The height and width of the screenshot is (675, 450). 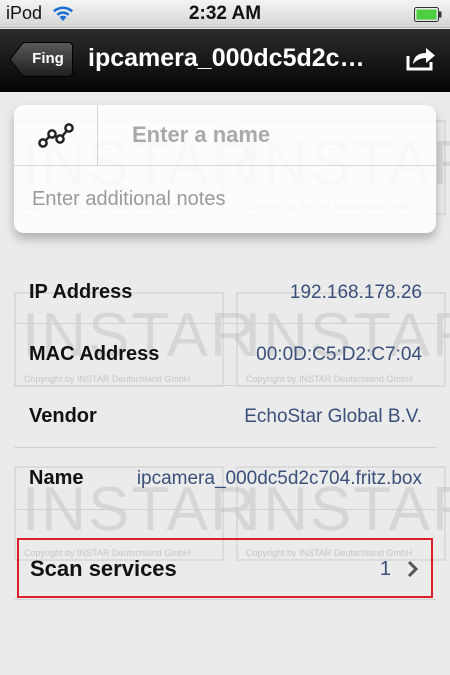 What do you see at coordinates (94, 354) in the screenshot?
I see `detail-label: MAC Address` at bounding box center [94, 354].